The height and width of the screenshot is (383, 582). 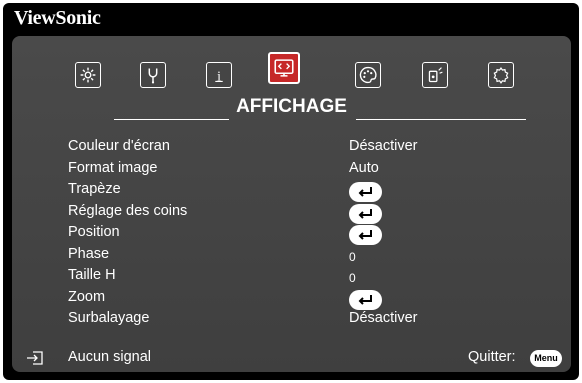 I want to click on tab-color, so click(x=368, y=75).